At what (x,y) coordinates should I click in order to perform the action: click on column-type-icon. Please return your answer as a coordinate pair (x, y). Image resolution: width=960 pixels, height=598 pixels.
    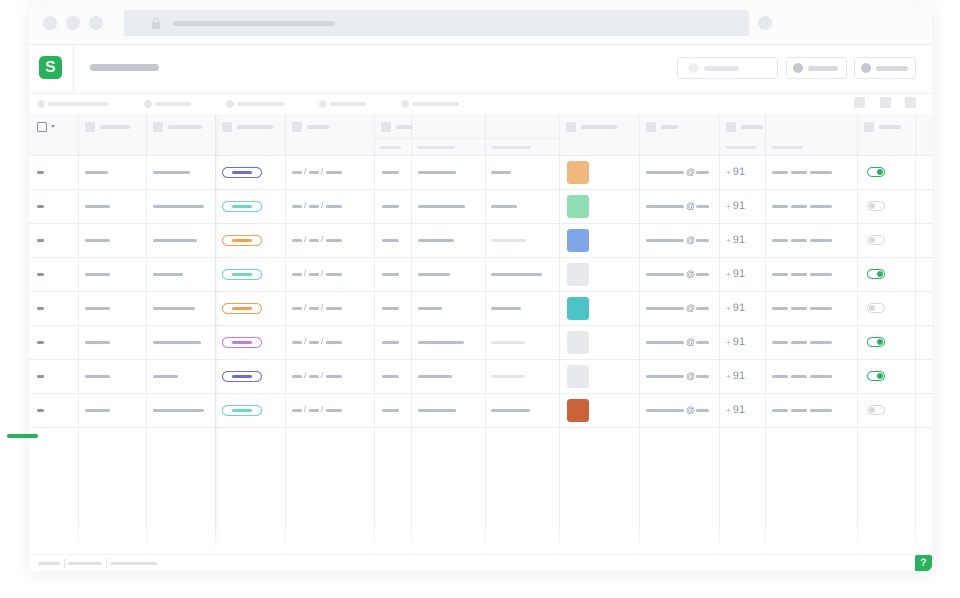
    Looking at the image, I should click on (731, 127).